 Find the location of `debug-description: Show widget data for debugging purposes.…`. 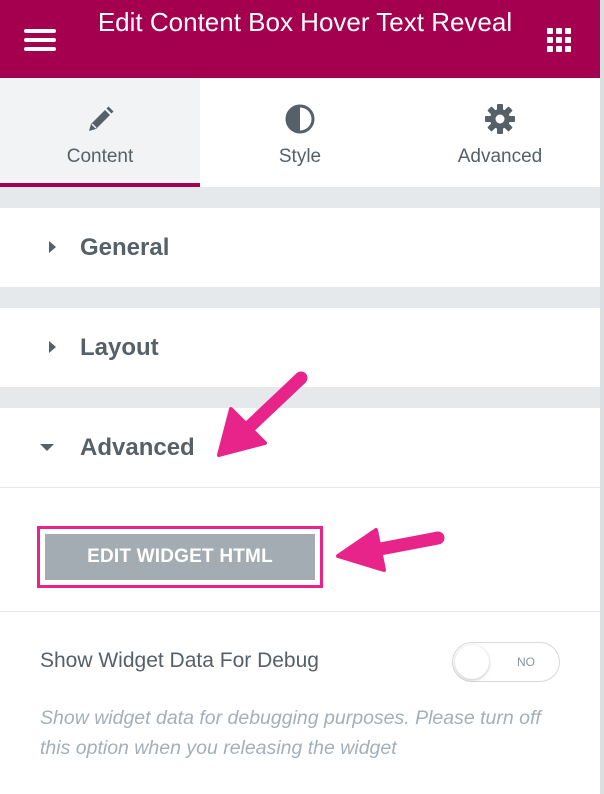

debug-description: Show widget data for debugging purposes.… is located at coordinates (290, 733).